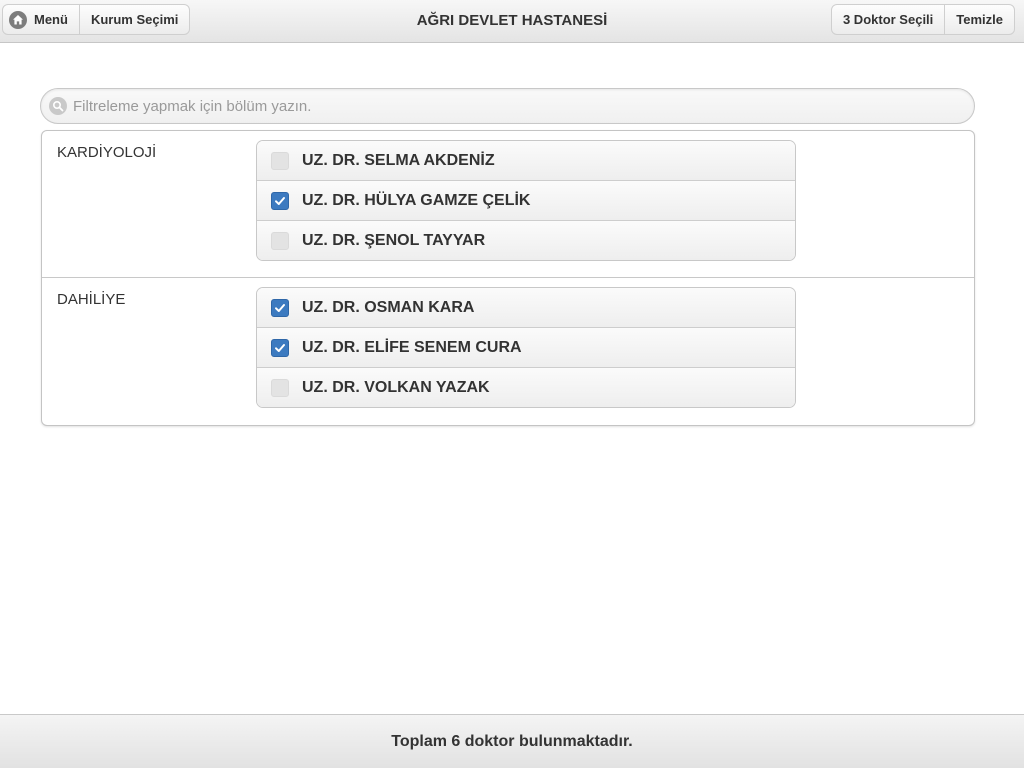 The height and width of the screenshot is (768, 1024). I want to click on selected-doctors-label: 3 Doktor Seçili, so click(888, 19).